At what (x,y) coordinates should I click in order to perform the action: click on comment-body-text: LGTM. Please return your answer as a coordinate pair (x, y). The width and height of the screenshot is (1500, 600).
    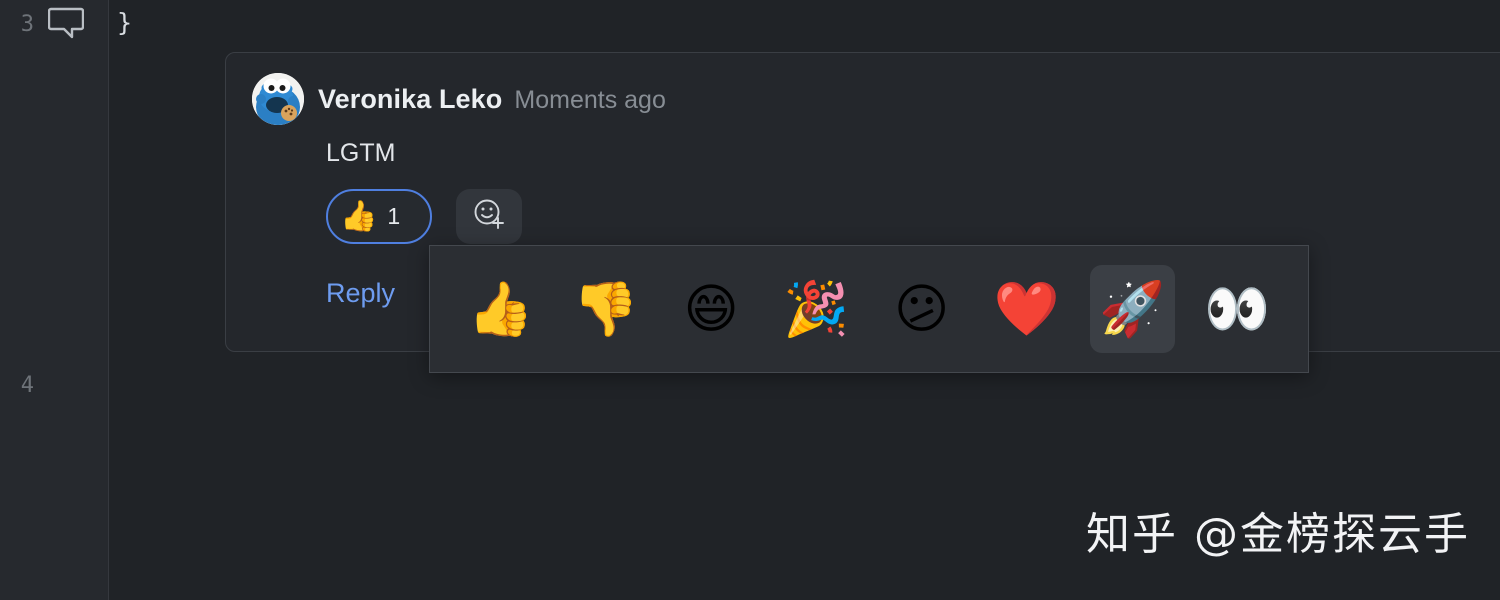
    Looking at the image, I should click on (361, 153).